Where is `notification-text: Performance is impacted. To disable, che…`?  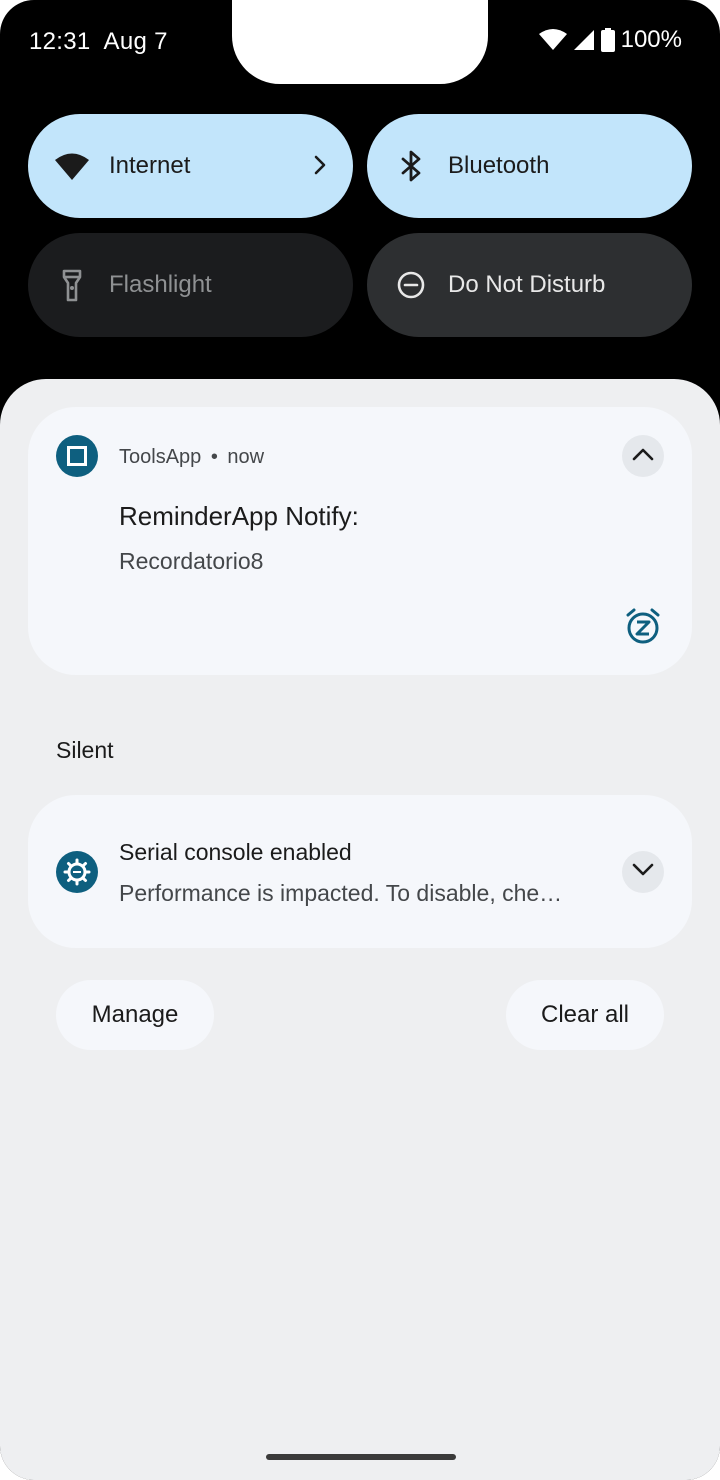 notification-text: Performance is impacted. To disable, che… is located at coordinates (341, 893).